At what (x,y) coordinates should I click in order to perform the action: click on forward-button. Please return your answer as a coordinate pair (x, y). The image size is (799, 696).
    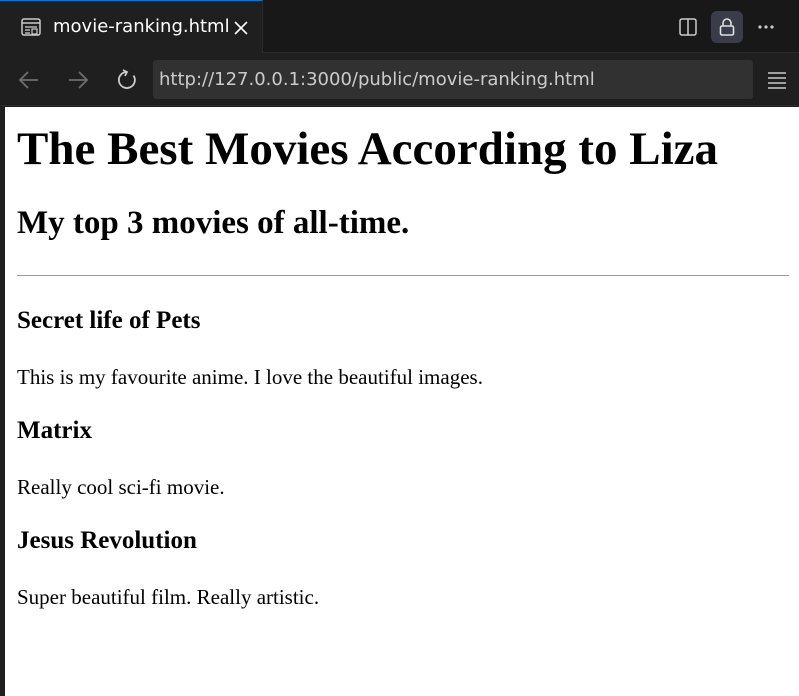
    Looking at the image, I should click on (78, 80).